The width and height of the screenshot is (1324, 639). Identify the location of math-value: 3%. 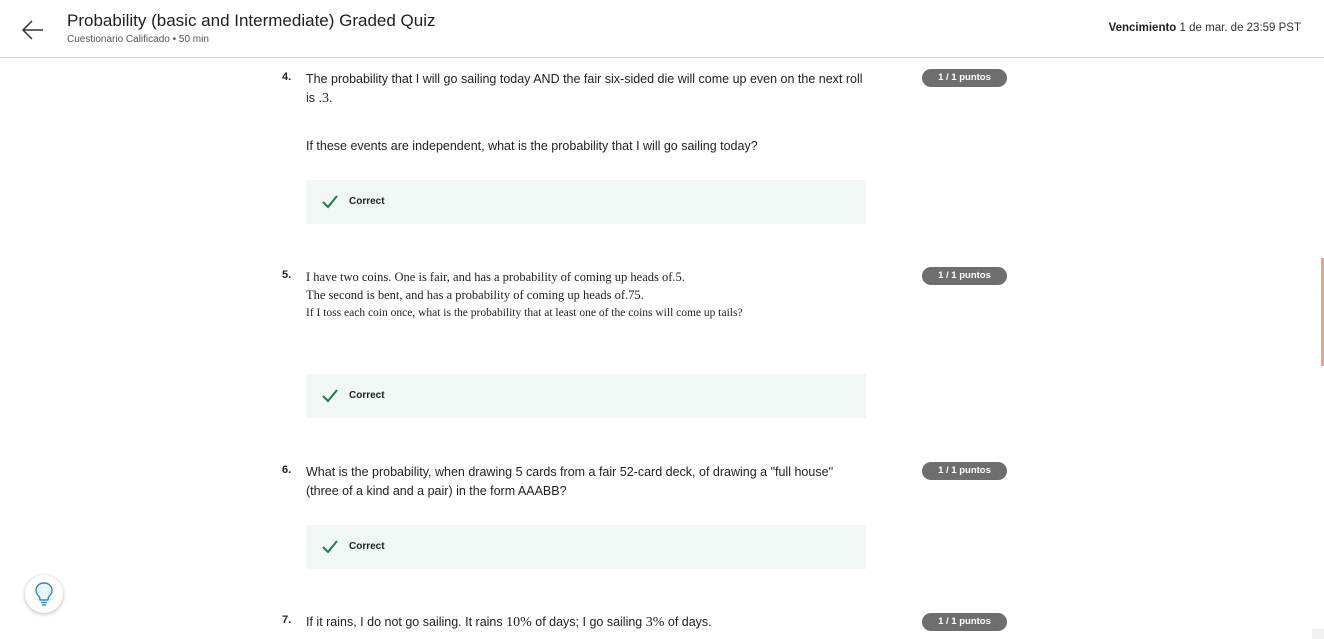
(655, 622).